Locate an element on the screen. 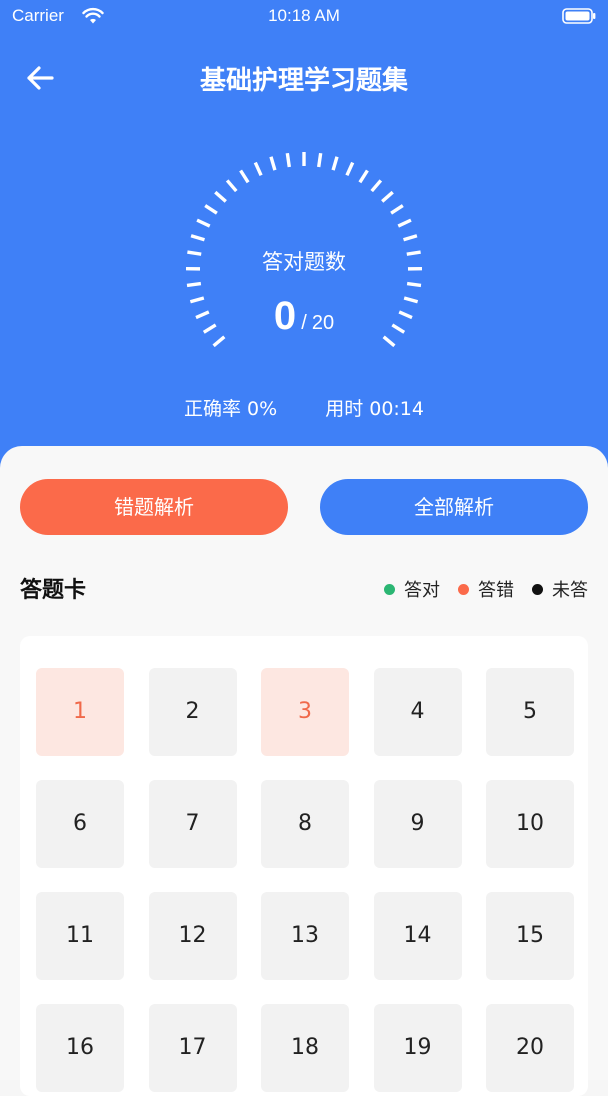 The width and height of the screenshot is (608, 1096). question-cell: 10 is located at coordinates (530, 824).